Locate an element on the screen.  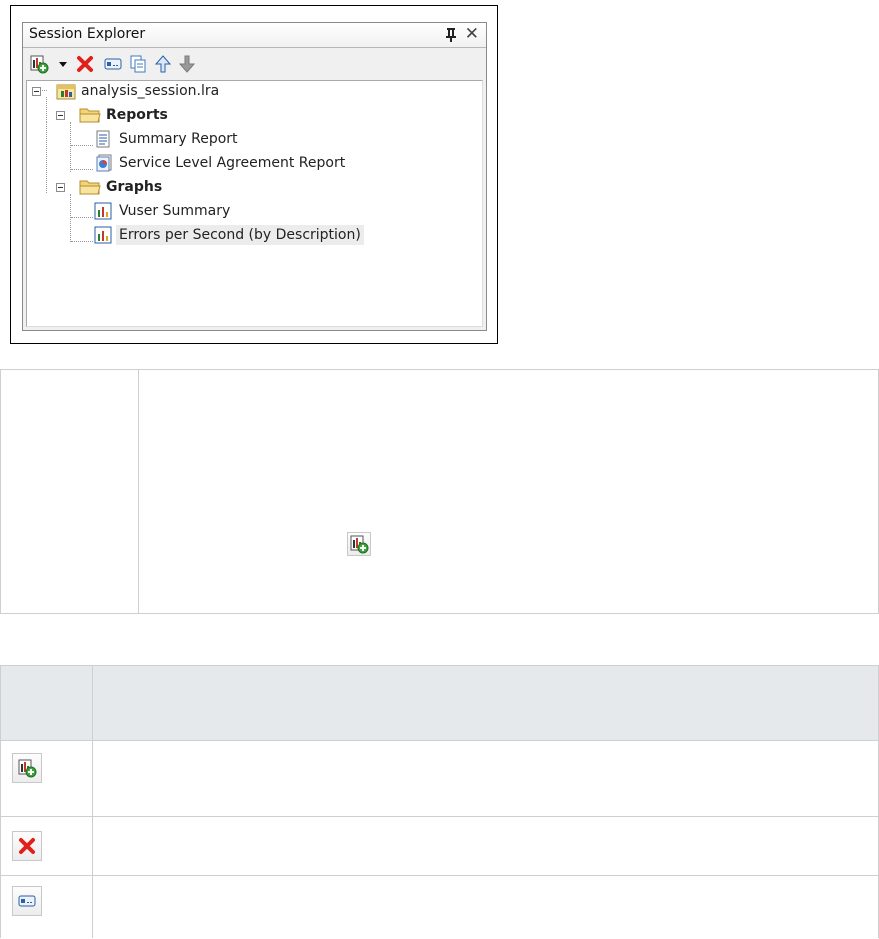
tree-node-graphs-folder: Graphs is located at coordinates (206, 187).